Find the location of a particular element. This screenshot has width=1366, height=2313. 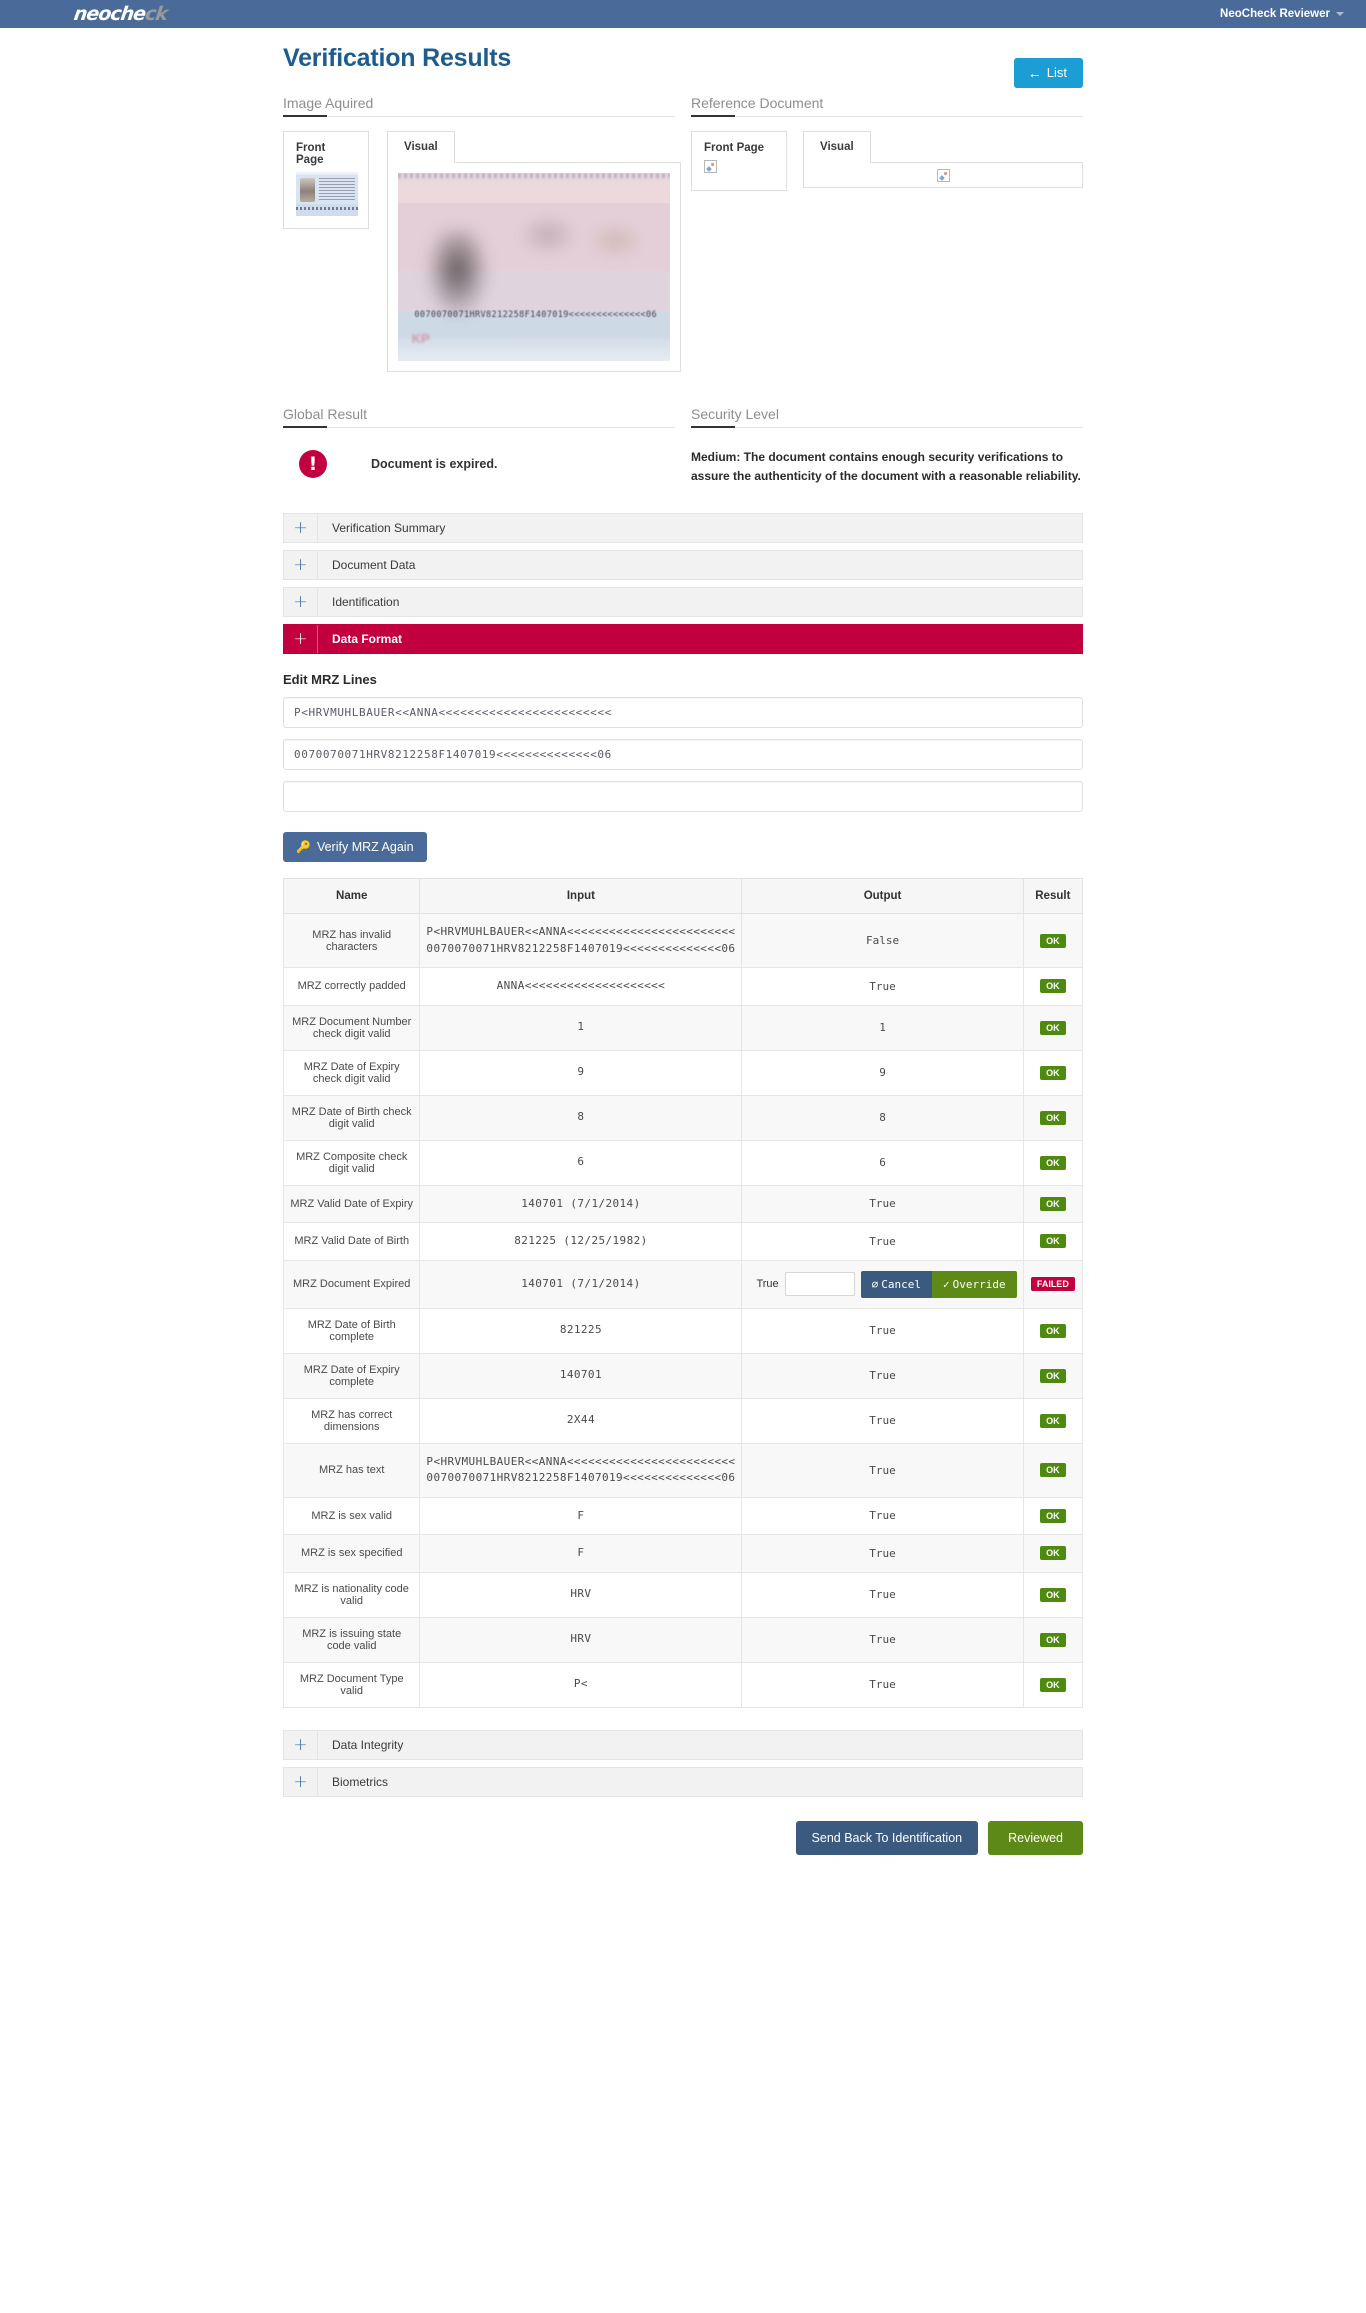

reference-tab-strip: Visual is located at coordinates (943, 147).